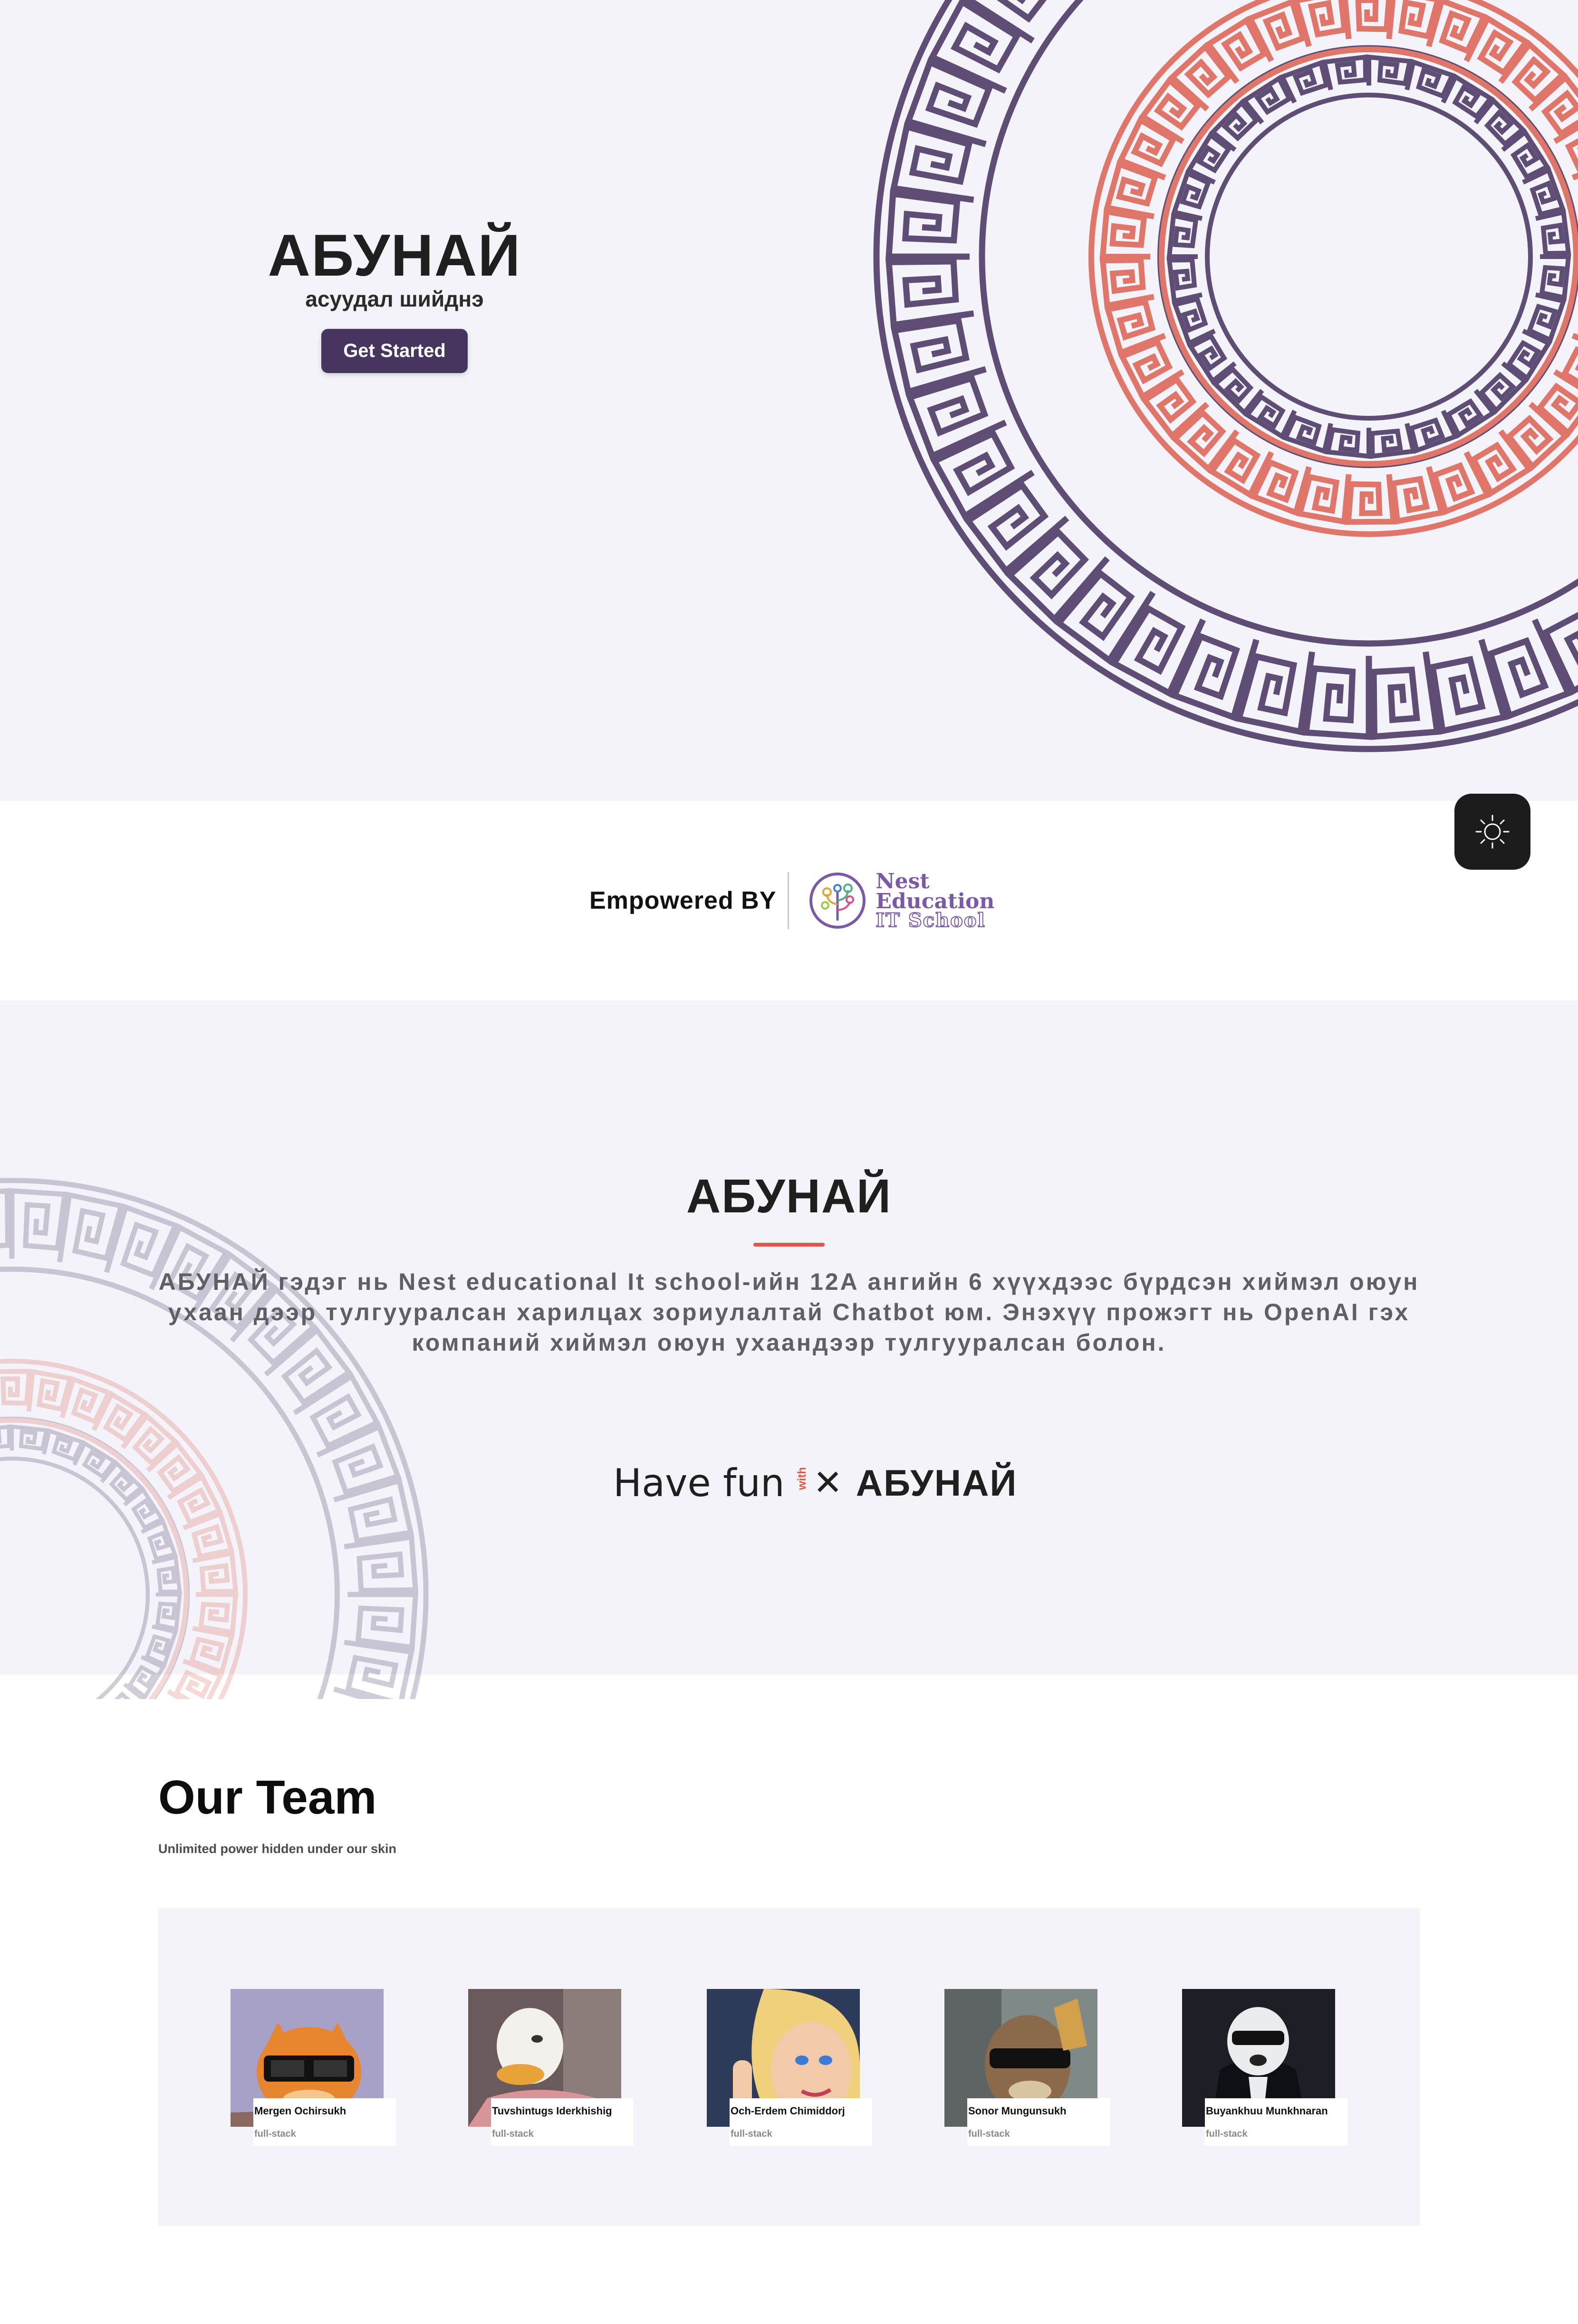  I want to click on hero-subtitle: асуудал шийднэ, so click(394, 300).